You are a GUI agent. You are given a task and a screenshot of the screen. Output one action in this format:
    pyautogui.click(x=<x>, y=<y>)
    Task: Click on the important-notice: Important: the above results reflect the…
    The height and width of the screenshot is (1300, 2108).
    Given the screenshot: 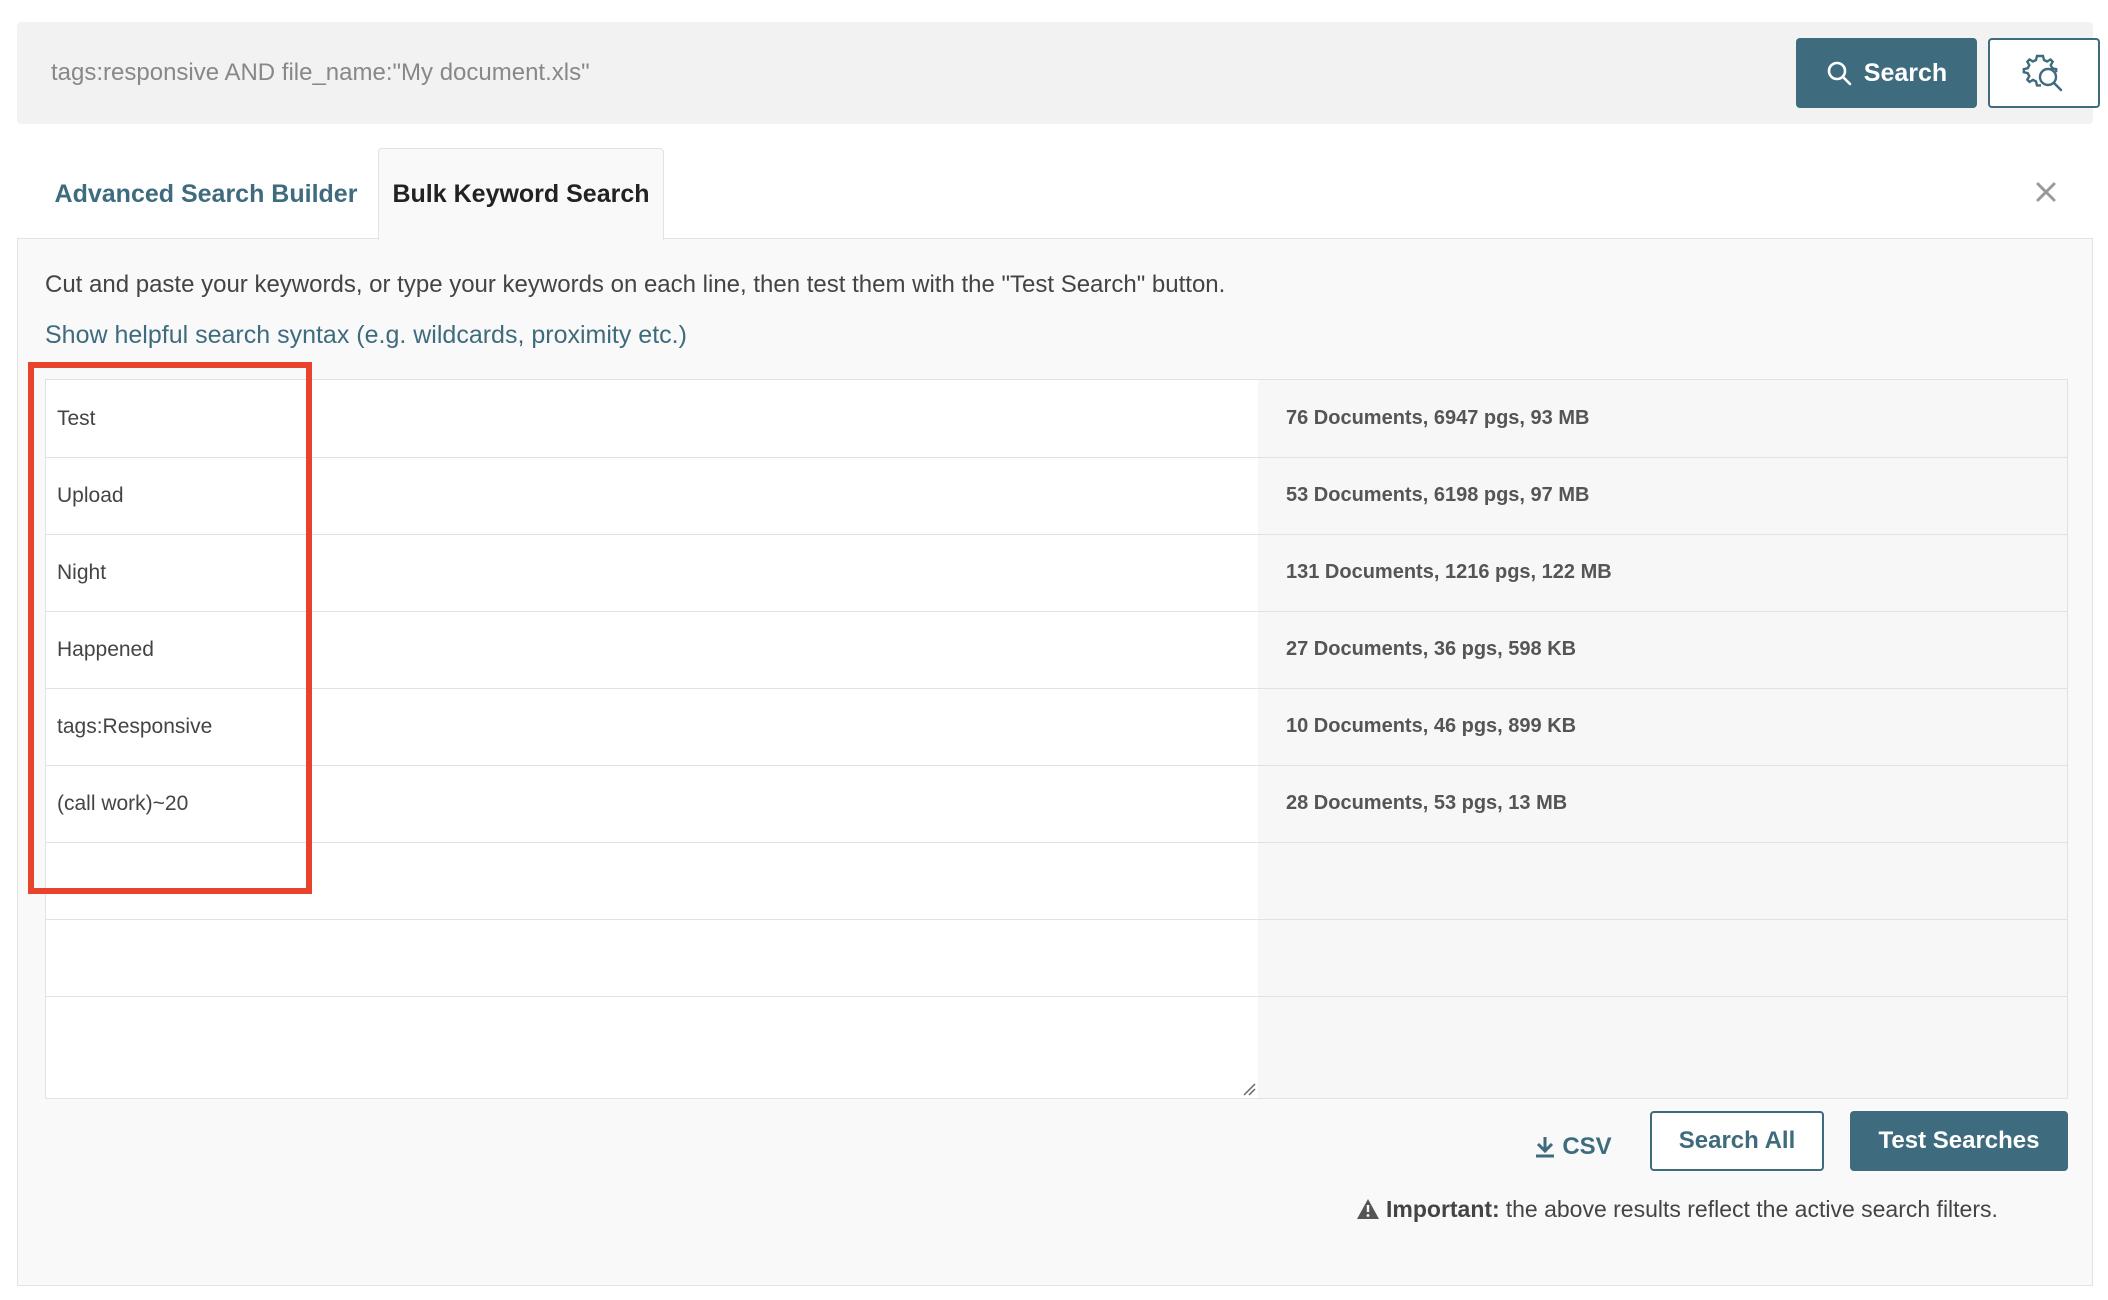 What is the action you would take?
    pyautogui.click(x=1706, y=1209)
    